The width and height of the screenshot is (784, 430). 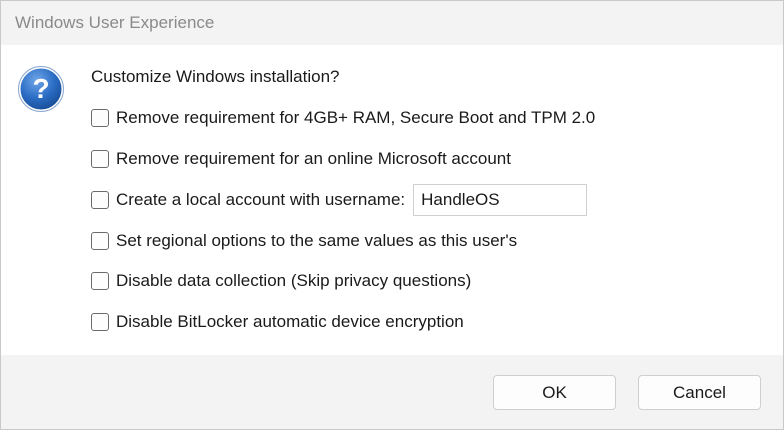 I want to click on title-bar: Windows User Experience, so click(x=392, y=23).